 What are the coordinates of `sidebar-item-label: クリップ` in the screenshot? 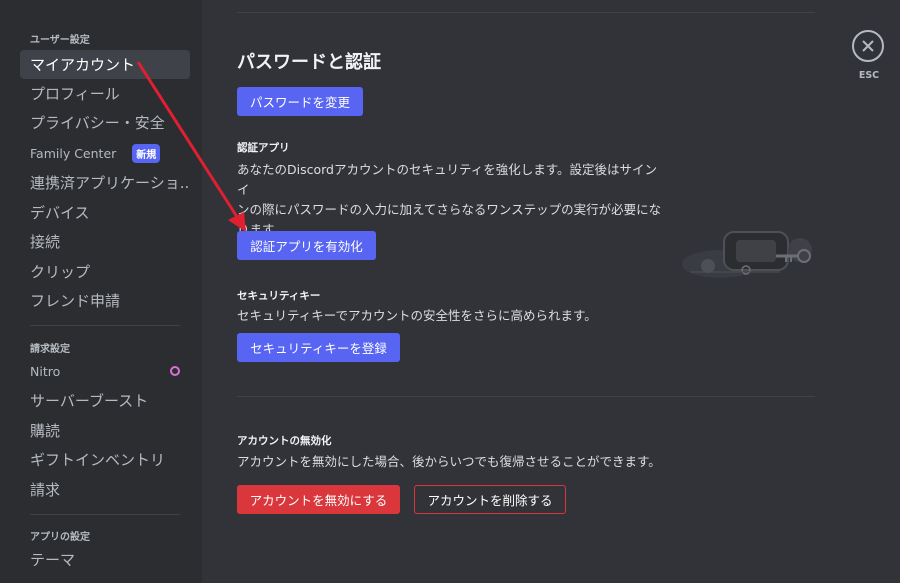 It's located at (60, 272).